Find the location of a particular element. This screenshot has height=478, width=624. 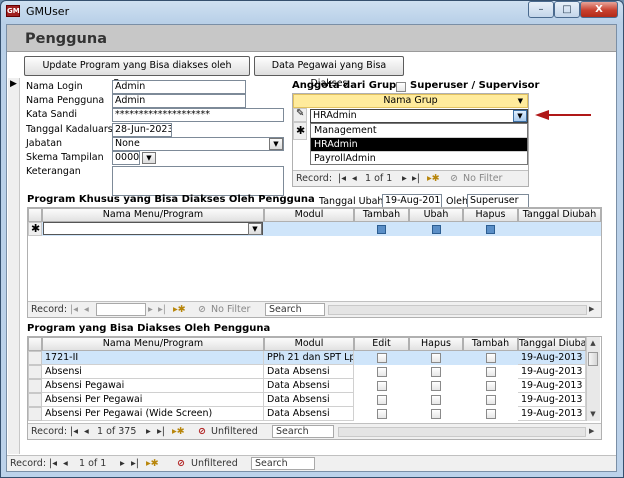

scroll-up-icon: ▲ is located at coordinates (593, 343).